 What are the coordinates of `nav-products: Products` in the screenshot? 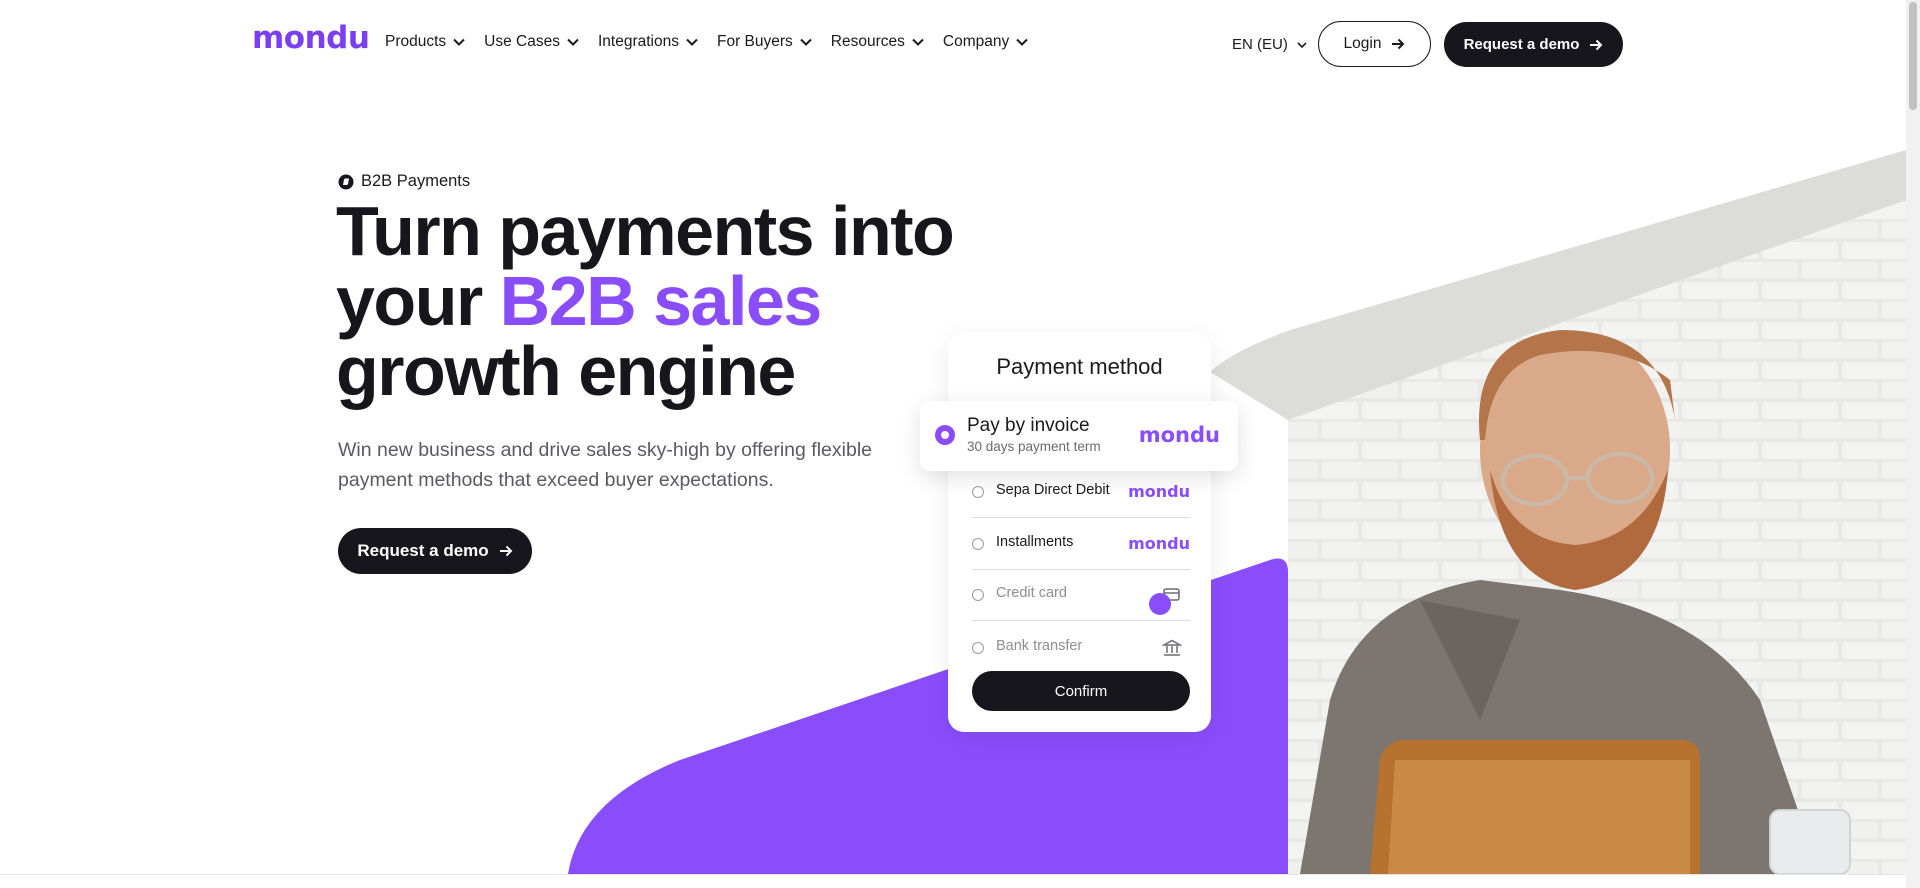 It's located at (425, 42).